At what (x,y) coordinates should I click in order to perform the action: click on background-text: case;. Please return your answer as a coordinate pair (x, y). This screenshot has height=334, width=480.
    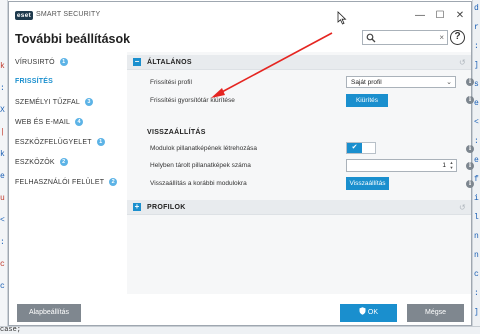
    Looking at the image, I should click on (11, 330).